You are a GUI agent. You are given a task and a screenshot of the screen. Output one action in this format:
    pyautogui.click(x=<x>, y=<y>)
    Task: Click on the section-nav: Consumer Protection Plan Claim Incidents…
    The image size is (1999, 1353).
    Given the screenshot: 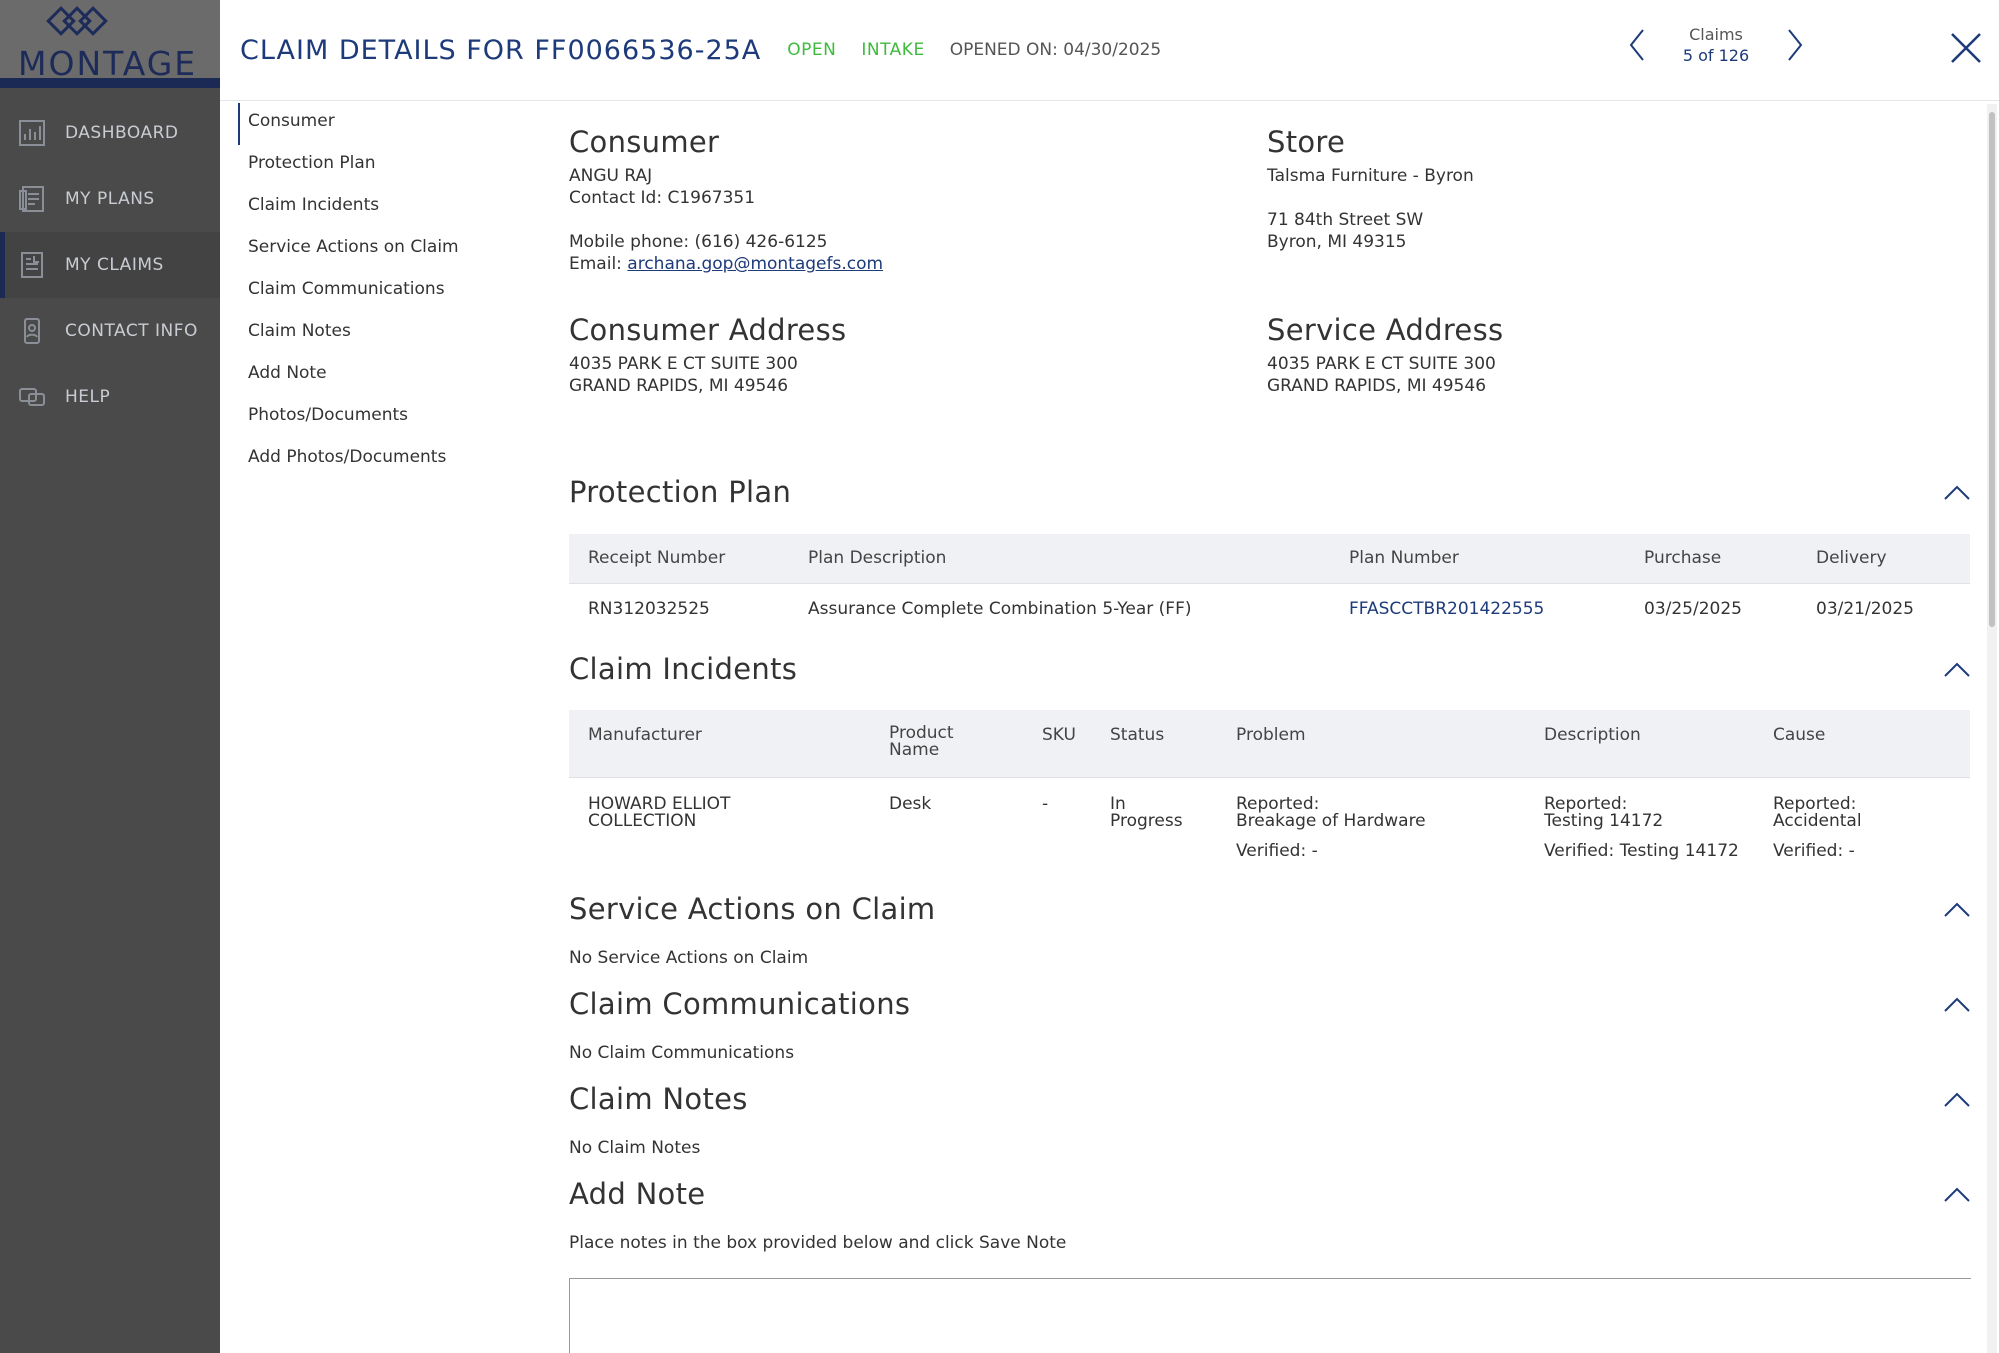 What is the action you would take?
    pyautogui.click(x=368, y=291)
    